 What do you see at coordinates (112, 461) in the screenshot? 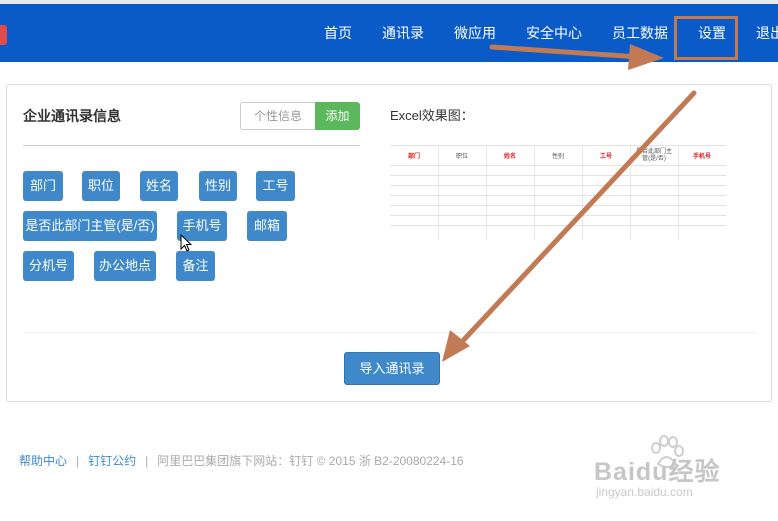
I see `footer-pact-link: 钉钉公约` at bounding box center [112, 461].